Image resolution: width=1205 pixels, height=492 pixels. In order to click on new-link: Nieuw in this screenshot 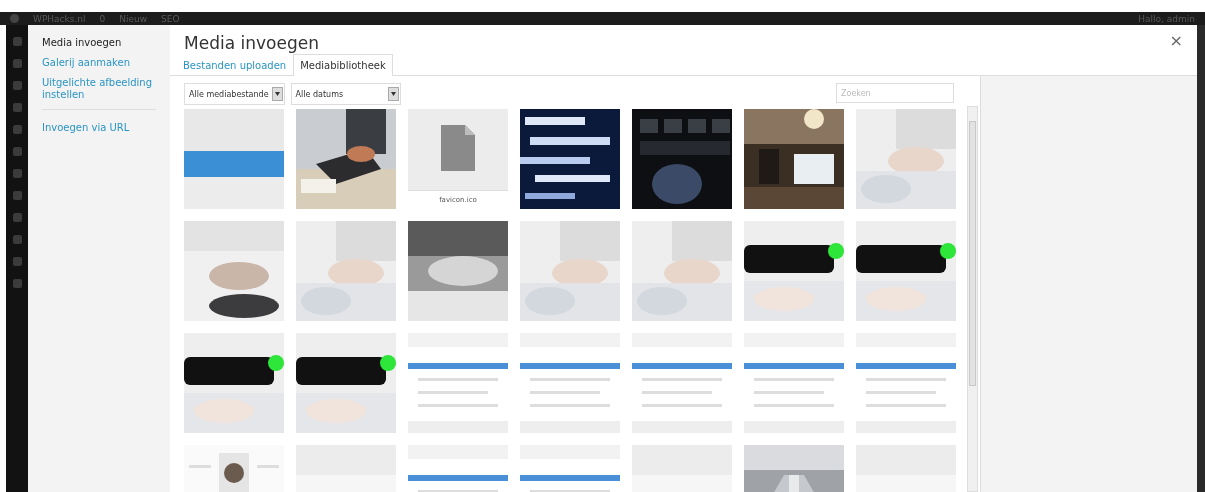, I will do `click(133, 18)`.